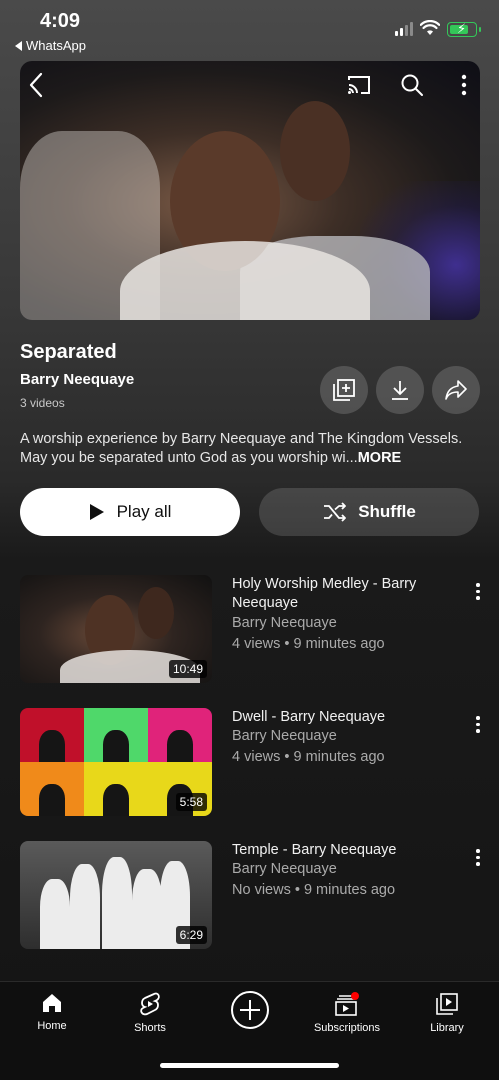 The height and width of the screenshot is (1080, 499). Describe the element at coordinates (18, 45) in the screenshot. I see `back-triangle-icon` at that location.